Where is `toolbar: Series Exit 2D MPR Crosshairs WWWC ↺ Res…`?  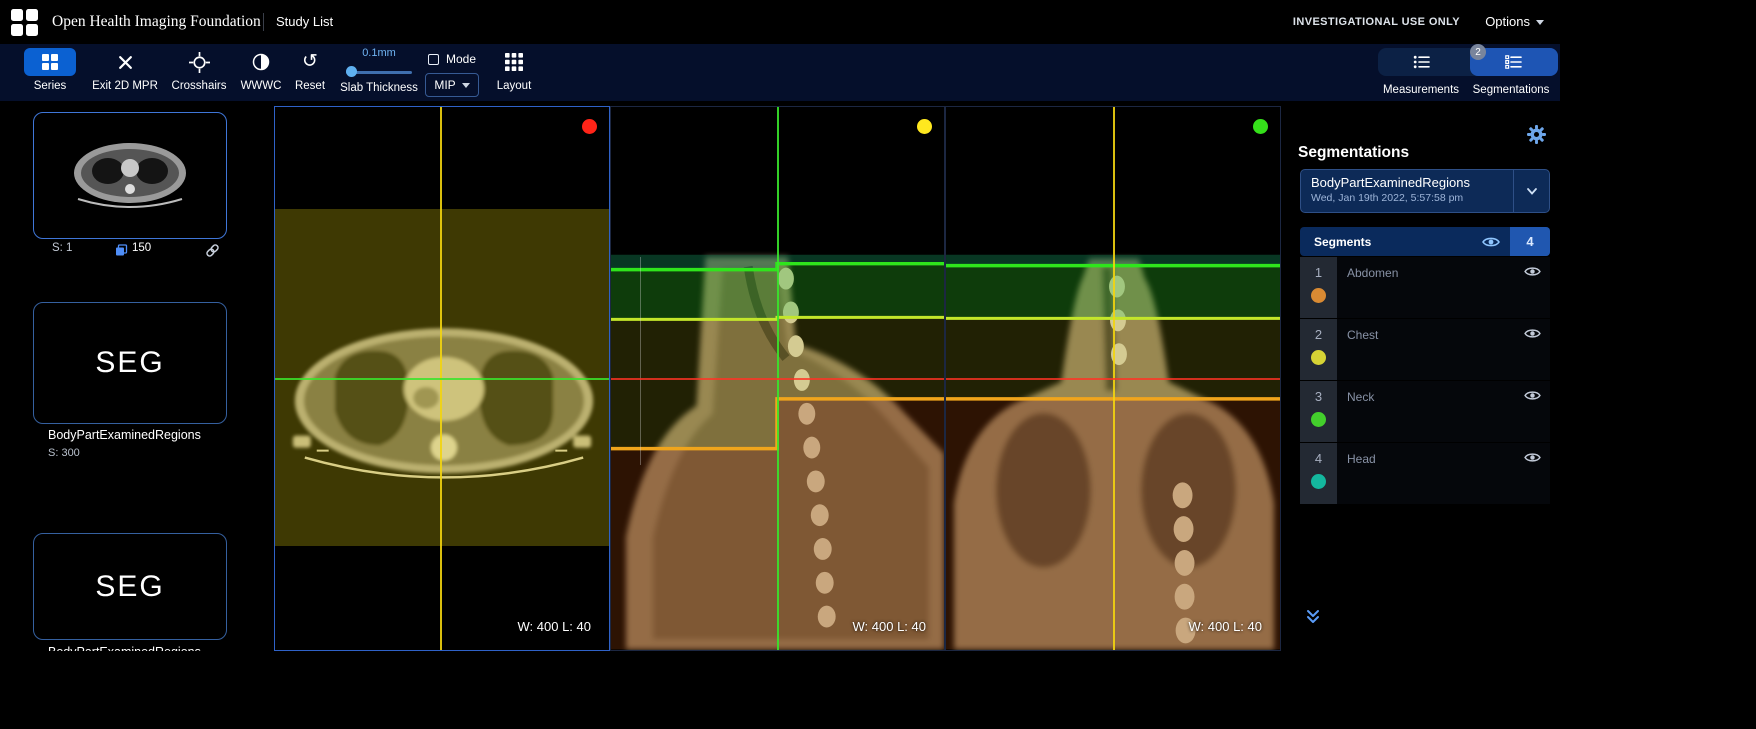
toolbar: Series Exit 2D MPR Crosshairs WWWC ↺ Res… is located at coordinates (780, 72).